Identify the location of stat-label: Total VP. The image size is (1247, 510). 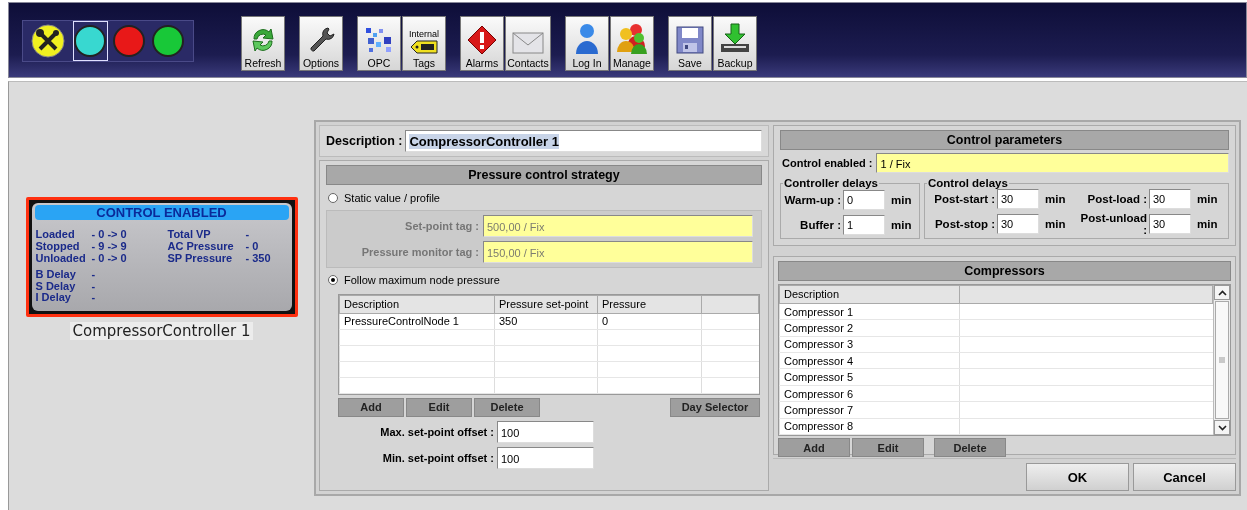
(189, 234).